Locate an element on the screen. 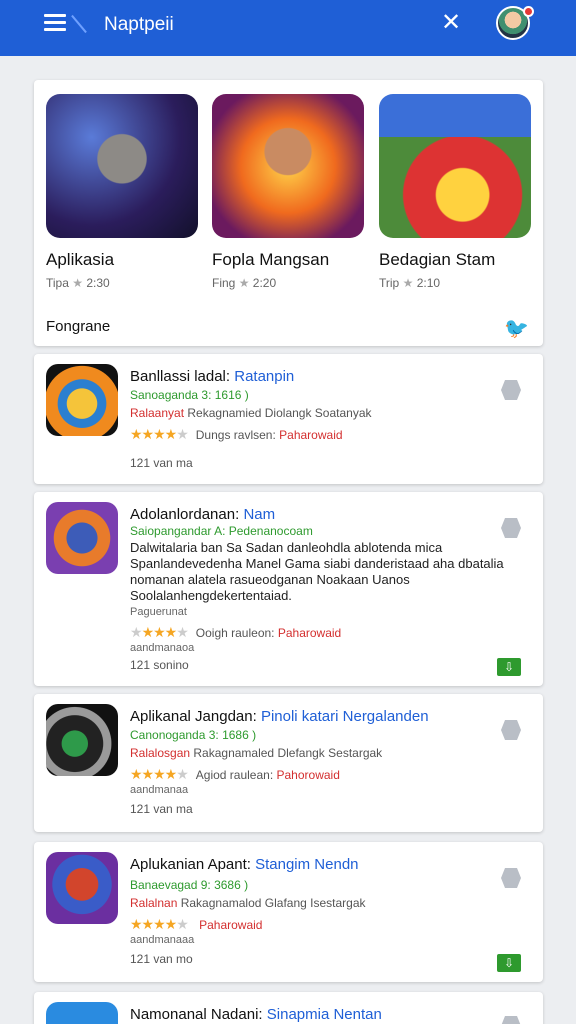  app-name: Aplukanian Apant: Stangim Nendn is located at coordinates (244, 864).